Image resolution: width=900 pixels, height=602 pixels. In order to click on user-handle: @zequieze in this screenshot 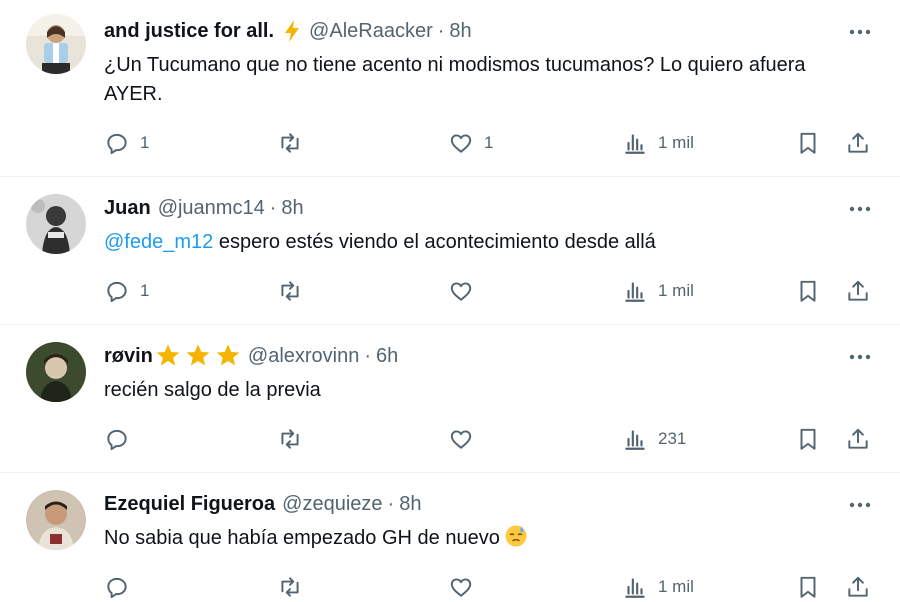, I will do `click(332, 504)`.